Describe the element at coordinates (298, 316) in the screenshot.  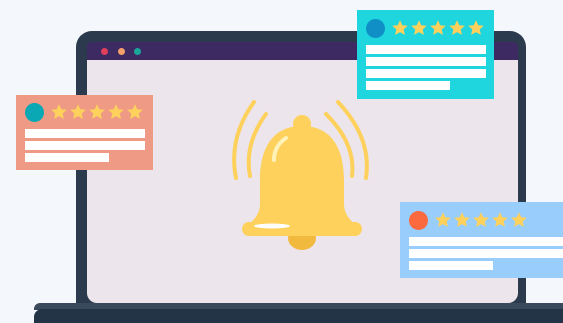
I see `laptop-base` at that location.